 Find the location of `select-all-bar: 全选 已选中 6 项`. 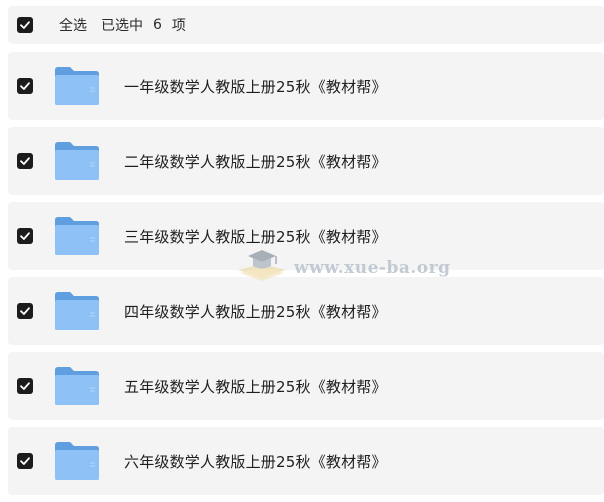

select-all-bar: 全选 已选中 6 项 is located at coordinates (306, 25).